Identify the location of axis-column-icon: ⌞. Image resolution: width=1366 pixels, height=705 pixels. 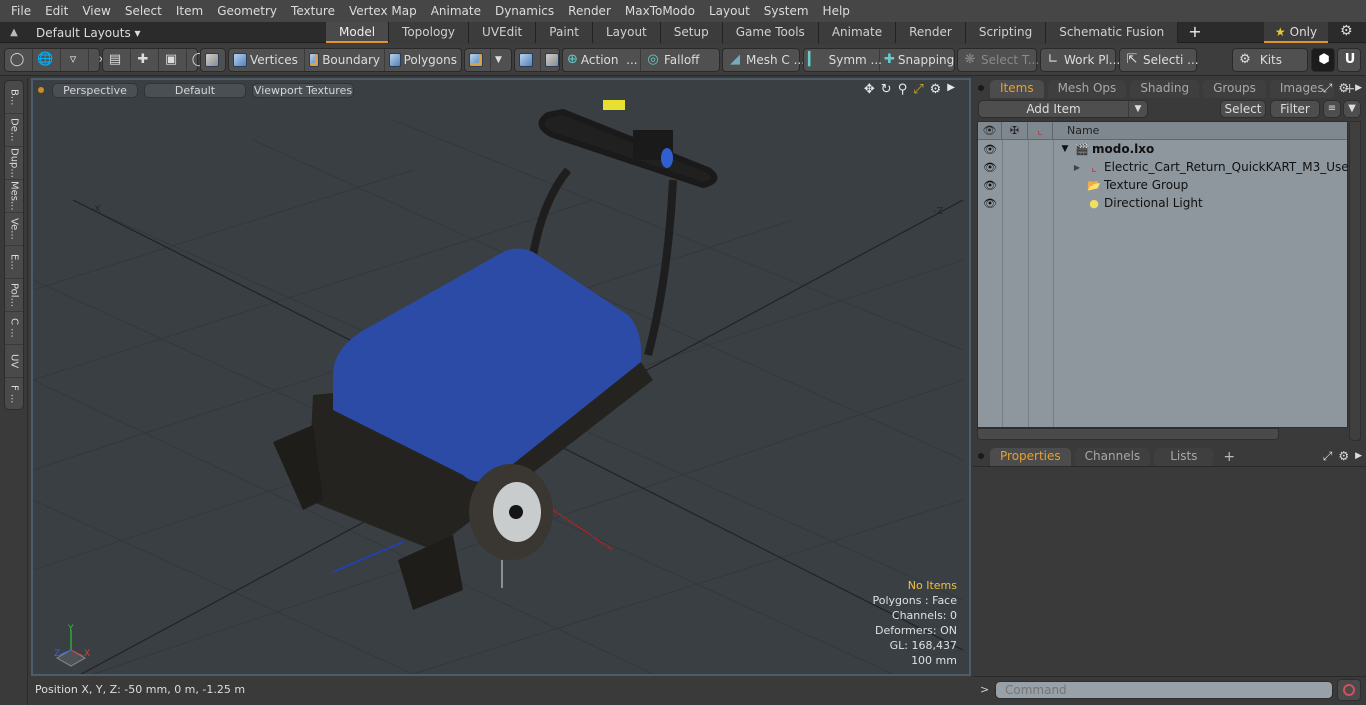
(1040, 130).